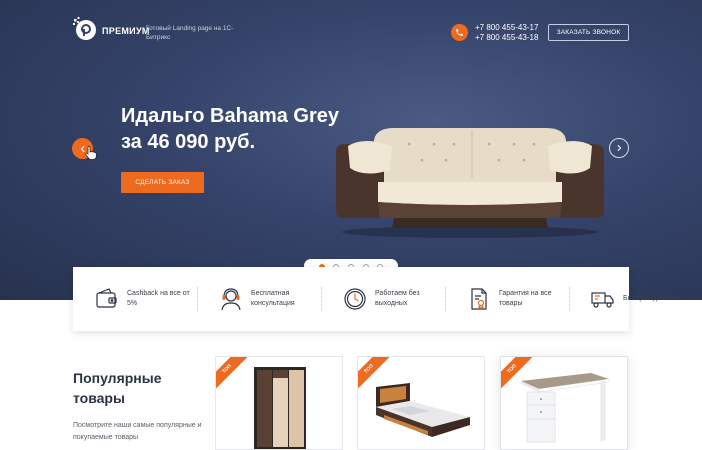  I want to click on wallet-icon, so click(106, 298).